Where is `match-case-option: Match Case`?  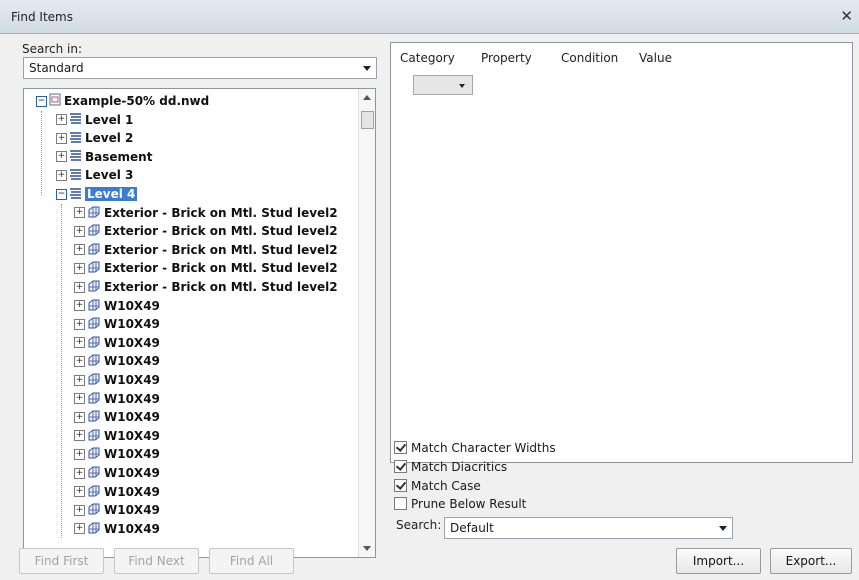
match-case-option: Match Case is located at coordinates (437, 485).